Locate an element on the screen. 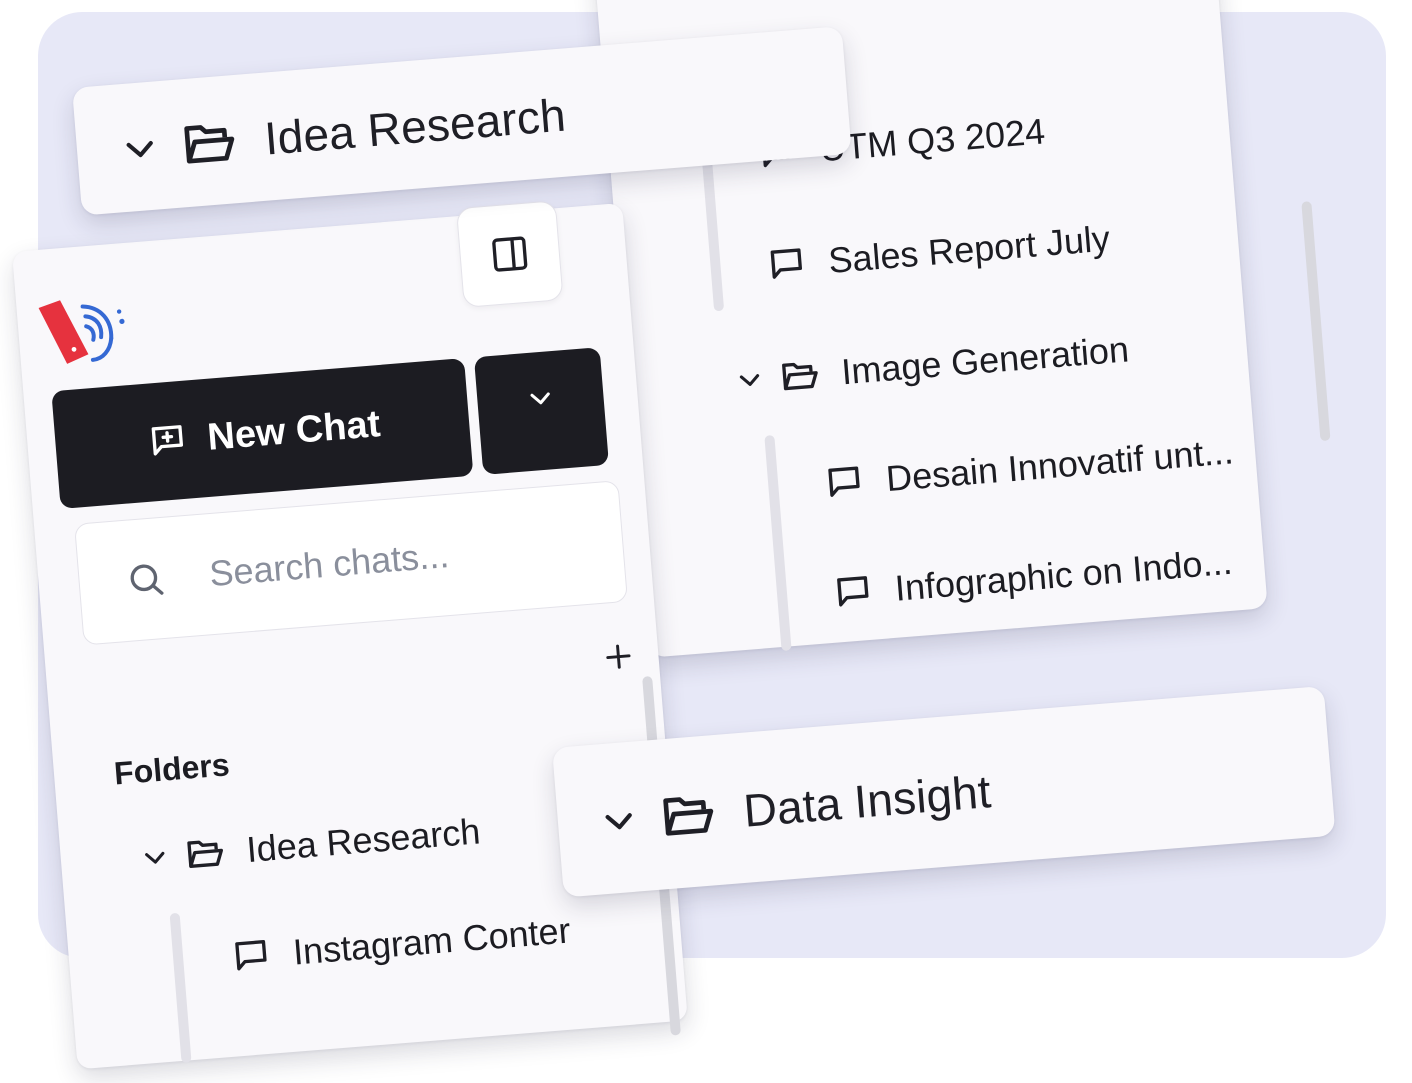 The height and width of the screenshot is (1083, 1412). new-chat-button: New Chat is located at coordinates (262, 433).